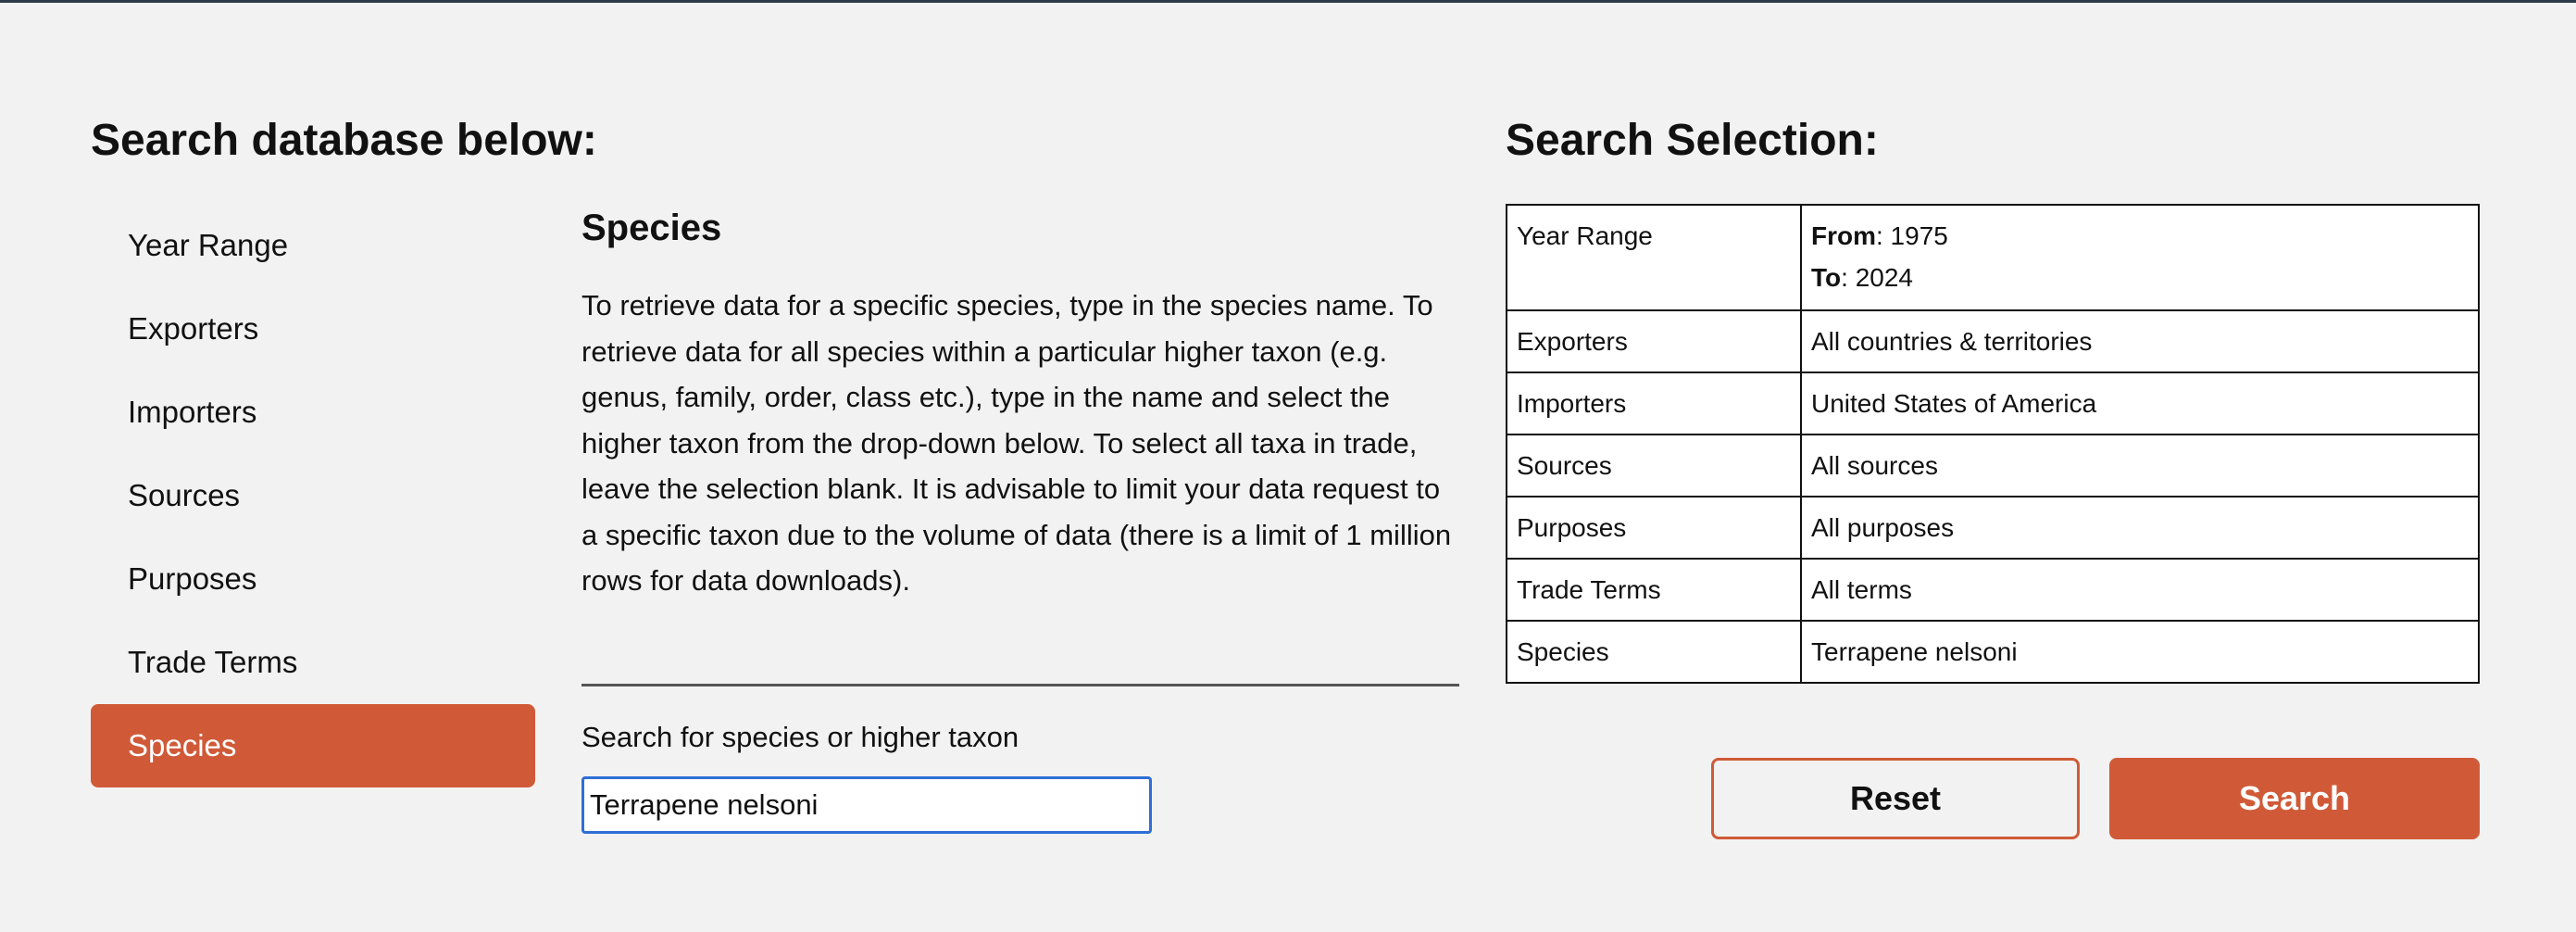  Describe the element at coordinates (1654, 465) in the screenshot. I see `selection-key: Sources` at that location.